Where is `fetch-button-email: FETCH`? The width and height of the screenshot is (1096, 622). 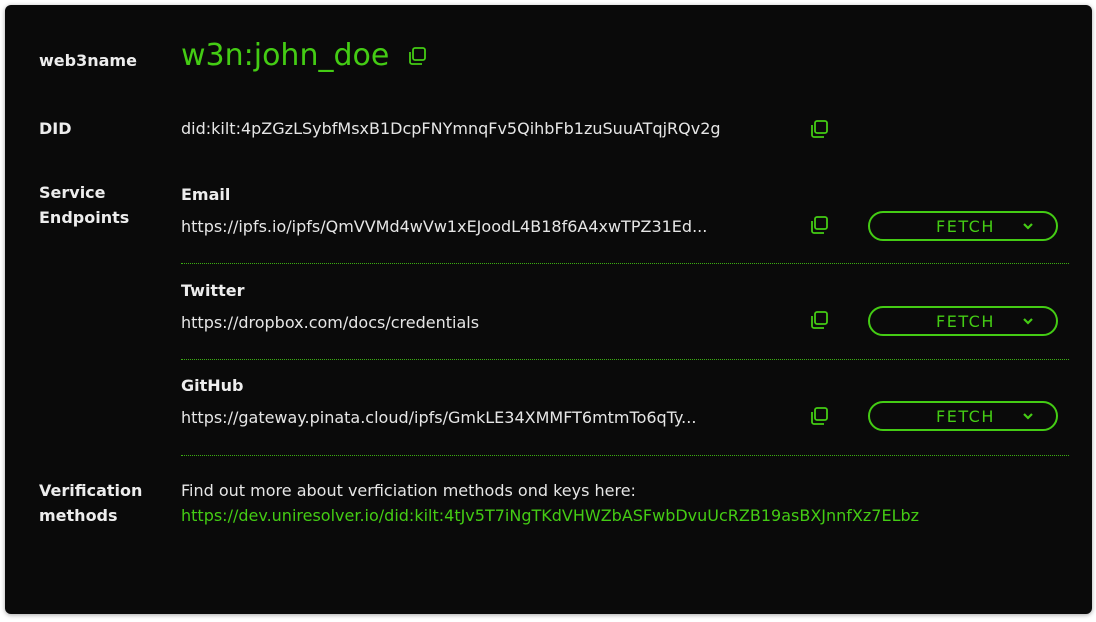 fetch-button-email: FETCH is located at coordinates (963, 226).